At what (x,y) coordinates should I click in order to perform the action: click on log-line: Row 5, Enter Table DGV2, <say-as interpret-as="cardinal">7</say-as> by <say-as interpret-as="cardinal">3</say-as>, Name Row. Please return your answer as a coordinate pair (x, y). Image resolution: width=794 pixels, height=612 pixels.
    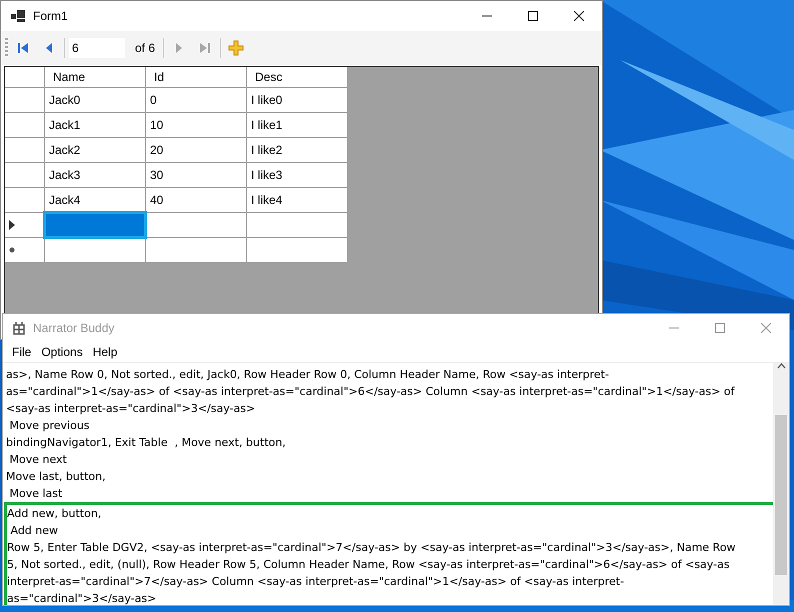
    Looking at the image, I should click on (372, 548).